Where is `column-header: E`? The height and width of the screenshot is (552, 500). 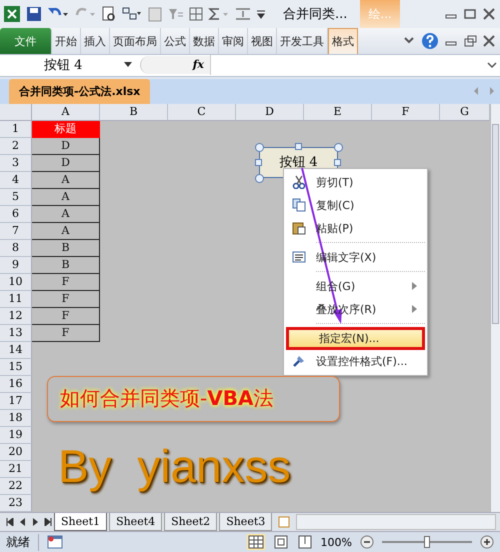
column-header: E is located at coordinates (338, 112).